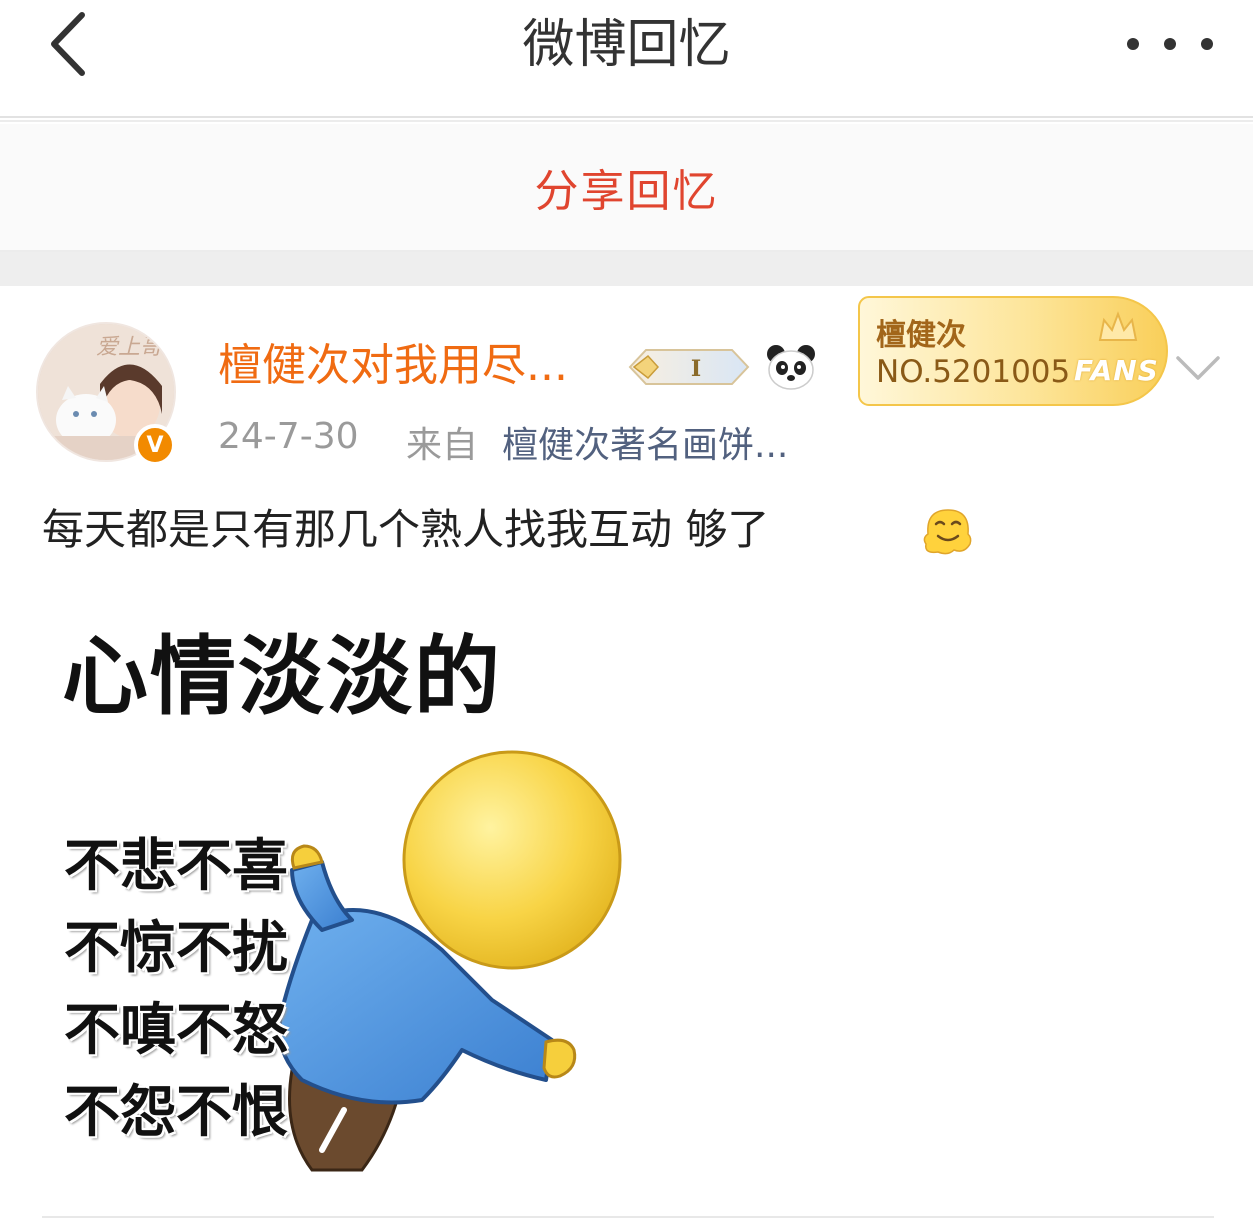  Describe the element at coordinates (155, 445) in the screenshot. I see `verified-badge: V` at that location.